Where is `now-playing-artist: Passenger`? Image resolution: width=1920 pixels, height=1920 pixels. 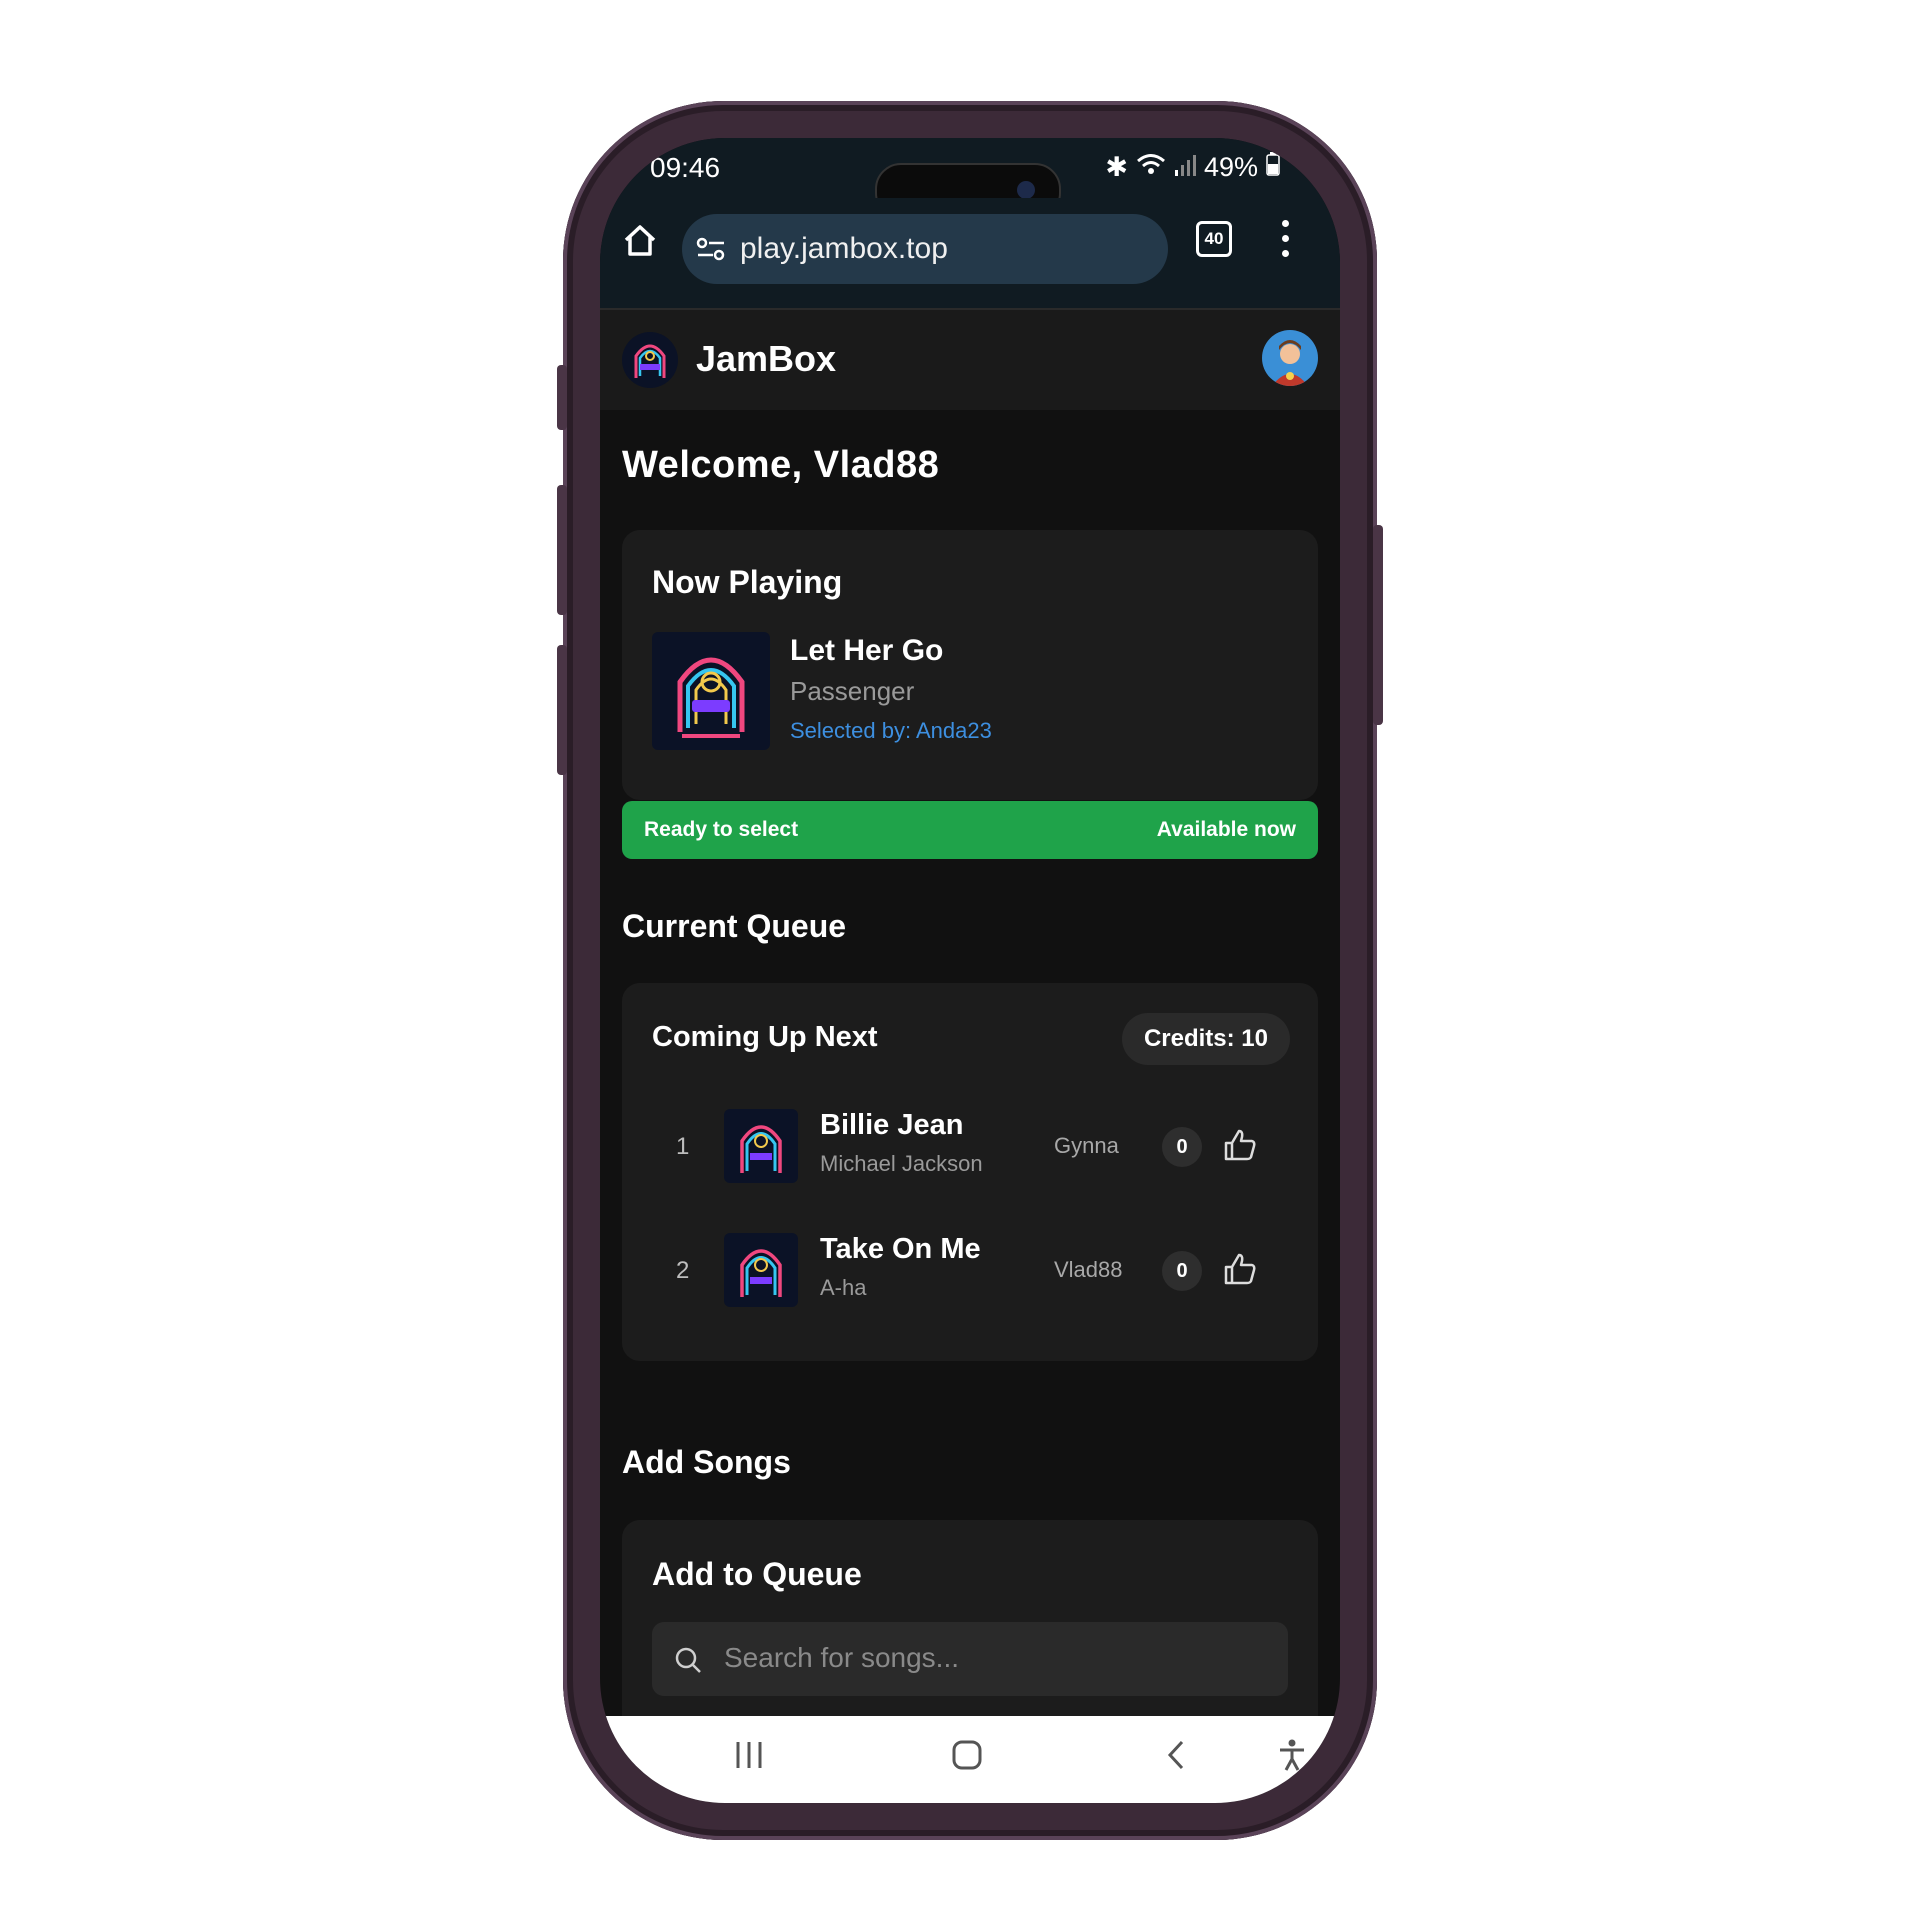
now-playing-artist: Passenger is located at coordinates (852, 691).